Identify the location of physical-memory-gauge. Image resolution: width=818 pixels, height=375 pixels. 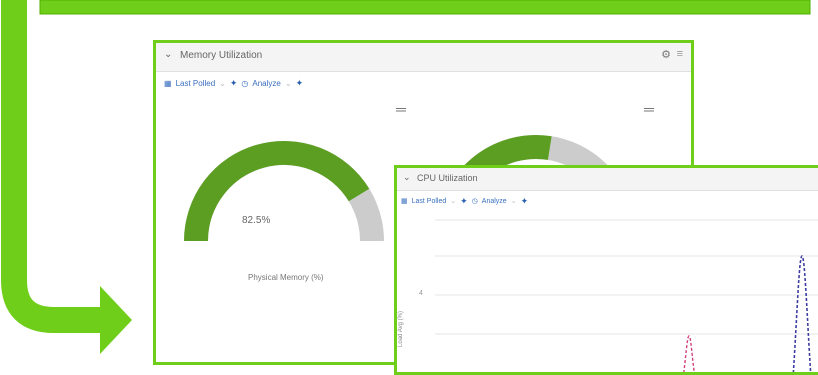
(284, 191).